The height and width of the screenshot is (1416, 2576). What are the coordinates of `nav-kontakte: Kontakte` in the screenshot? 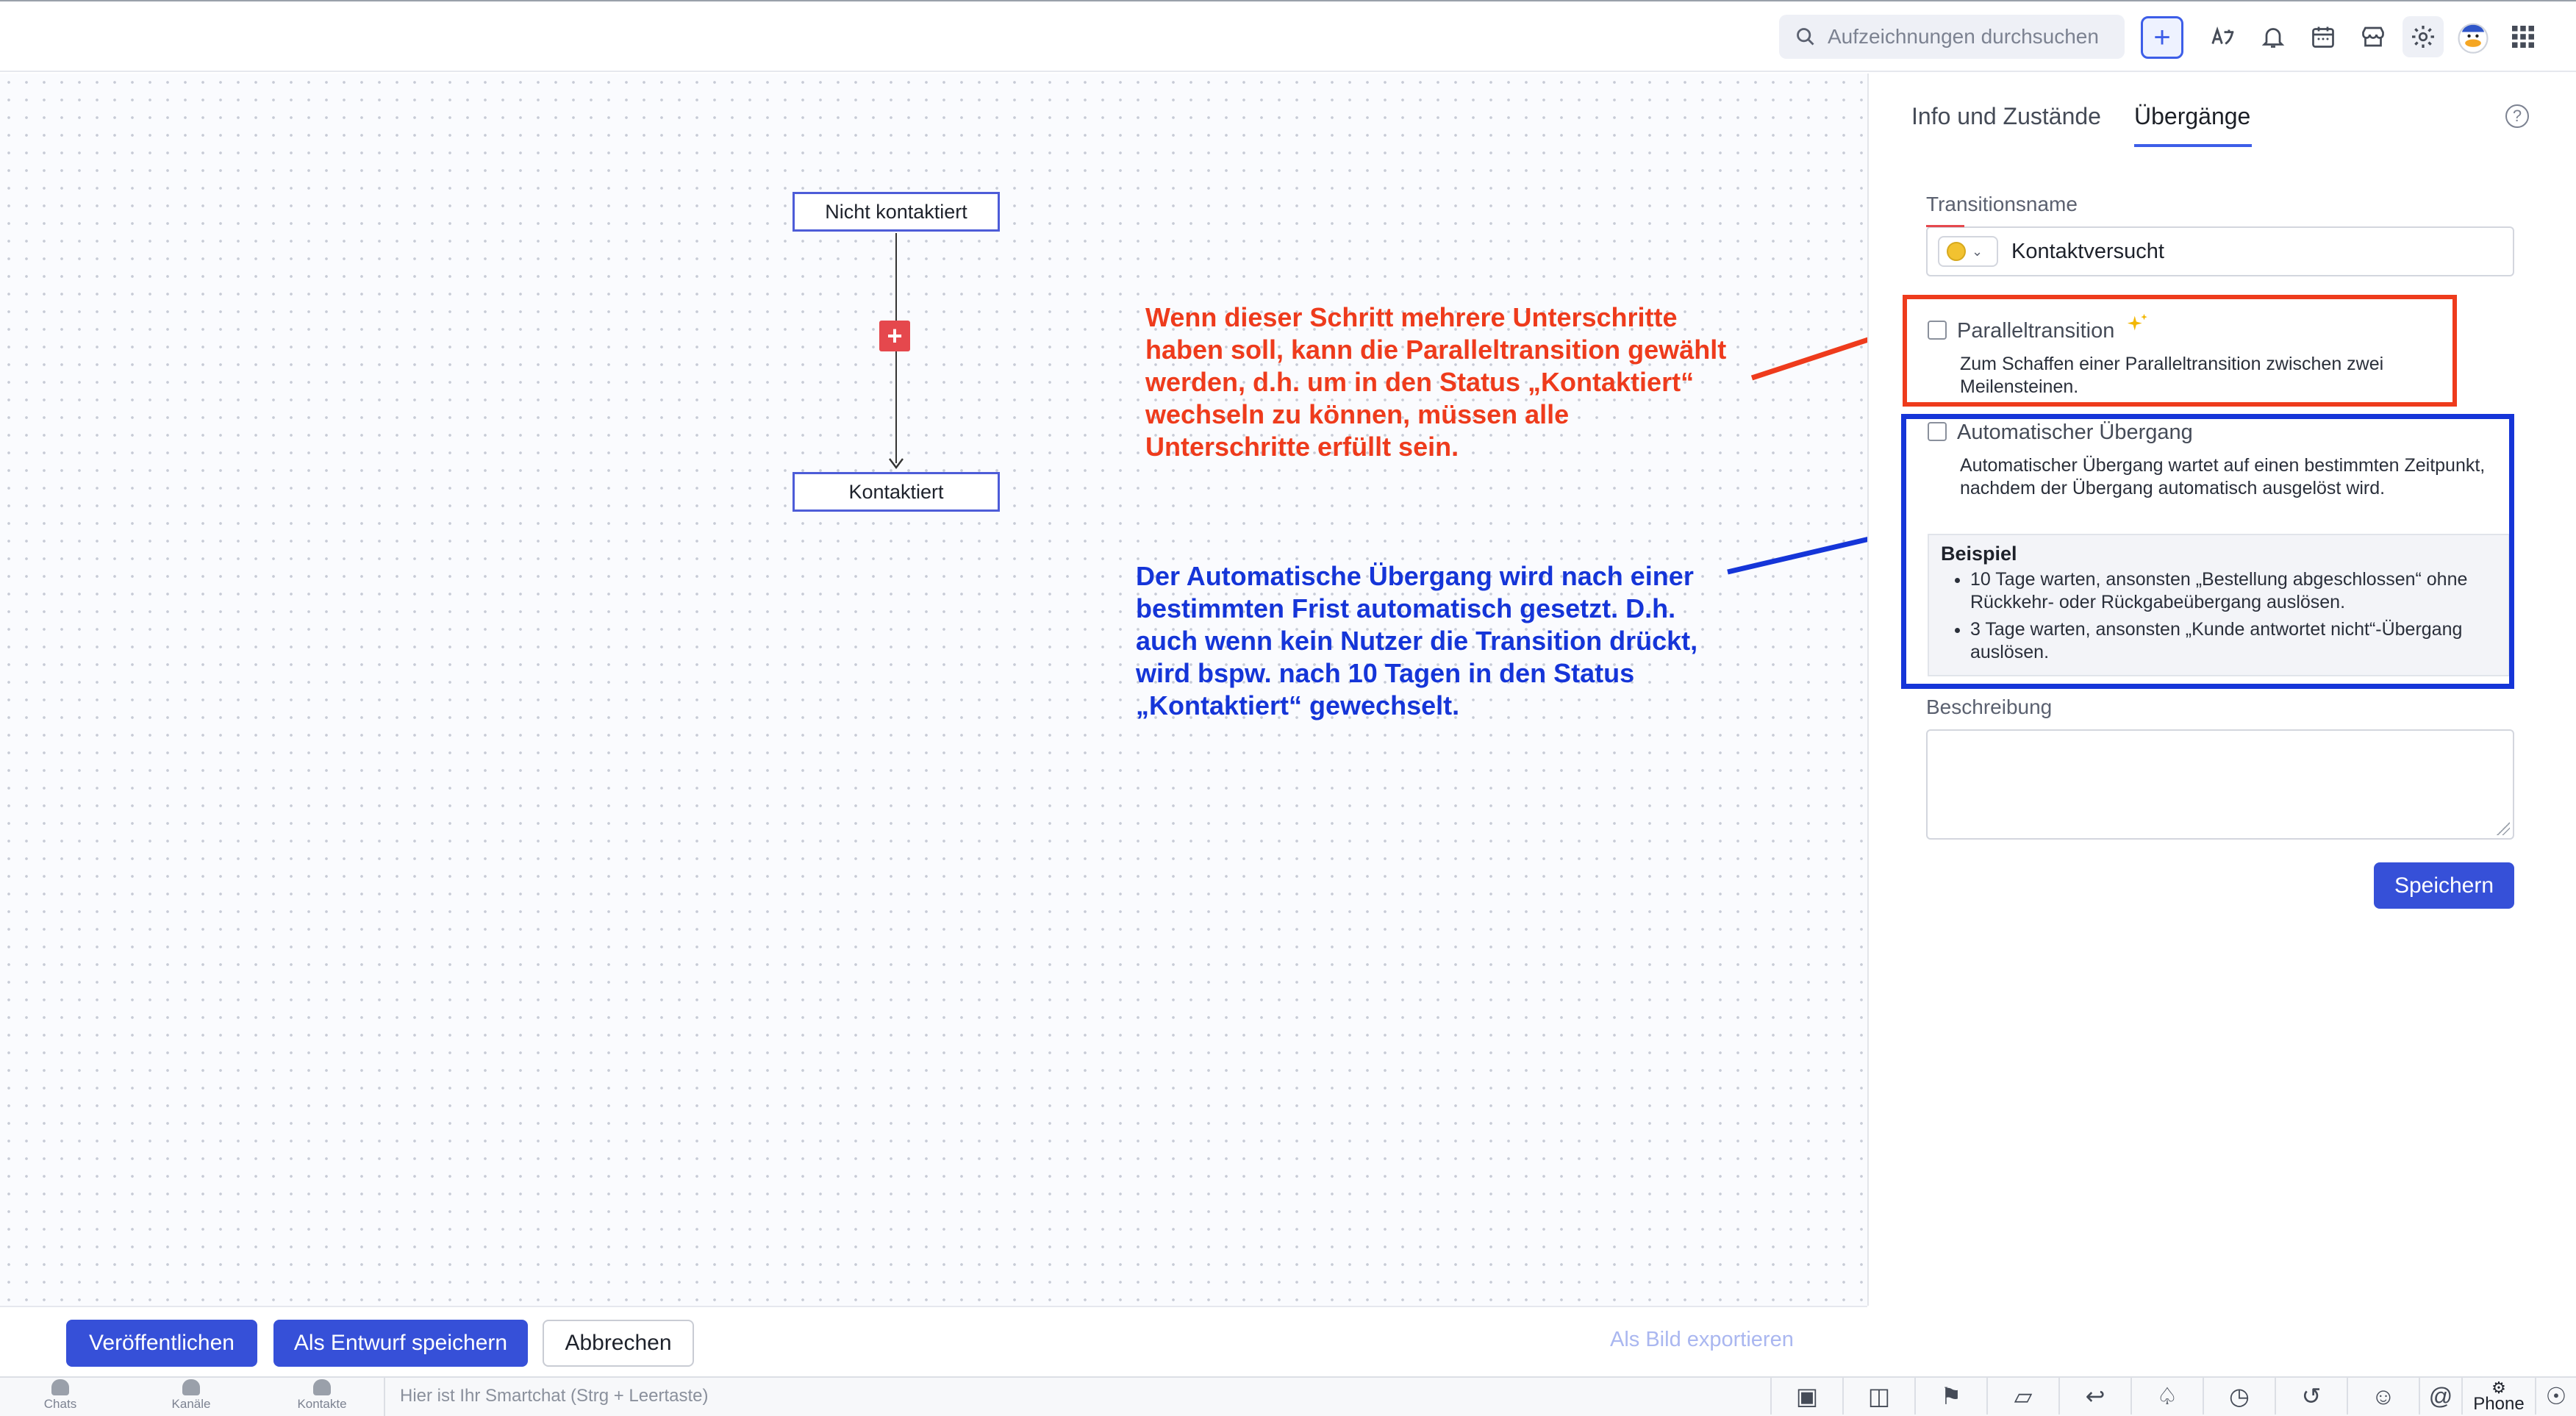 It's located at (322, 1397).